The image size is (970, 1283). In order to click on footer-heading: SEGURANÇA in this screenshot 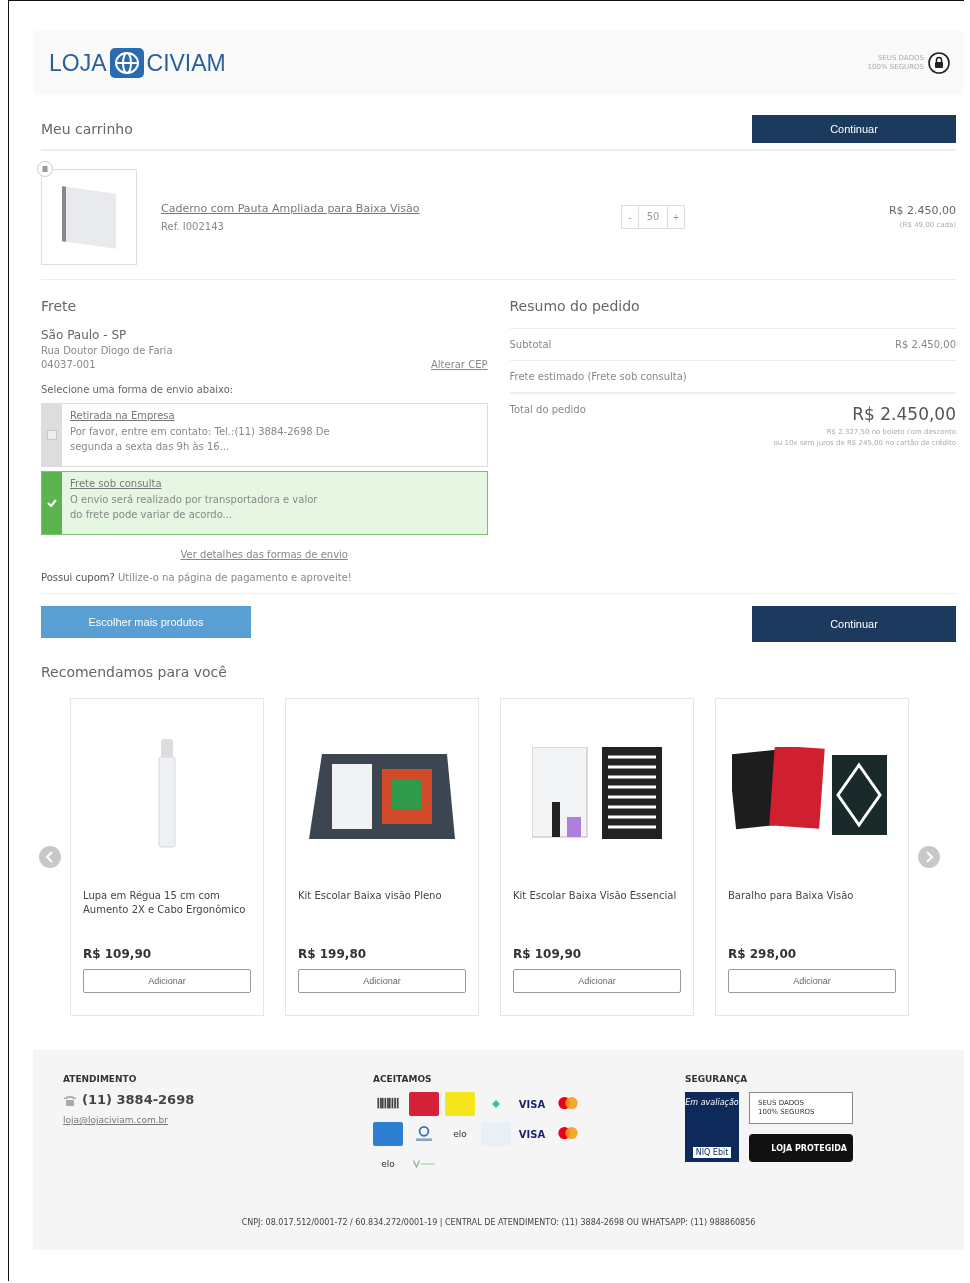, I will do `click(717, 1079)`.